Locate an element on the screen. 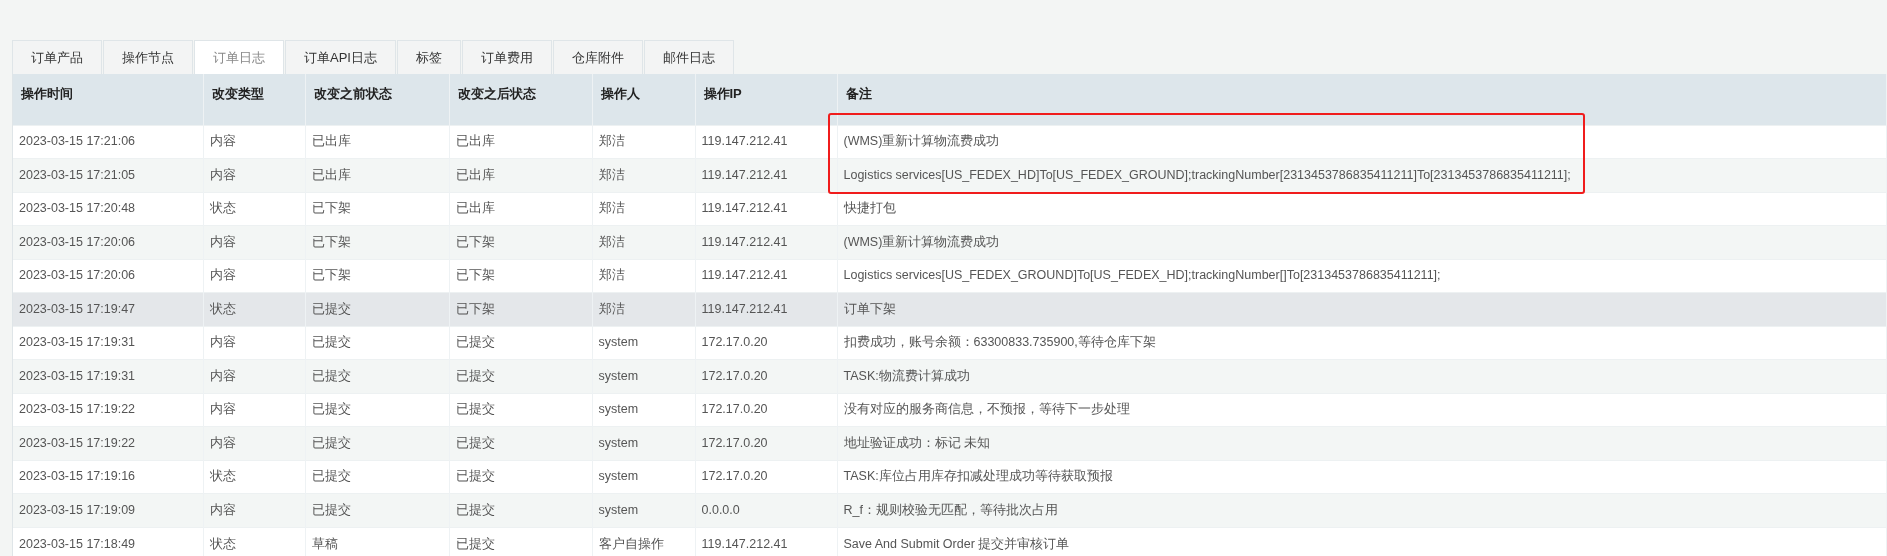 The width and height of the screenshot is (1887, 556). tab: 订单费用 is located at coordinates (506, 57).